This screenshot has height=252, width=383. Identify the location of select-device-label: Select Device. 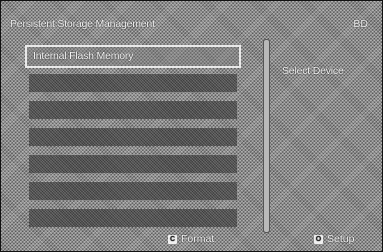
(313, 71).